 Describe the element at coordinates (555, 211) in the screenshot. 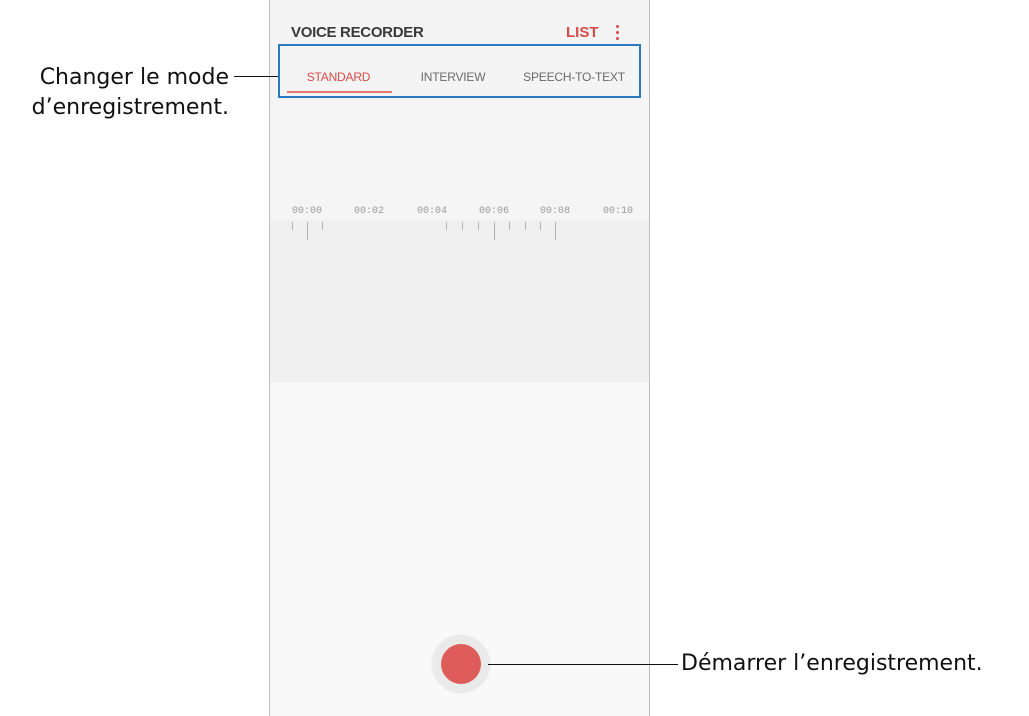

I see `timeline-tick-label: 00:08` at that location.